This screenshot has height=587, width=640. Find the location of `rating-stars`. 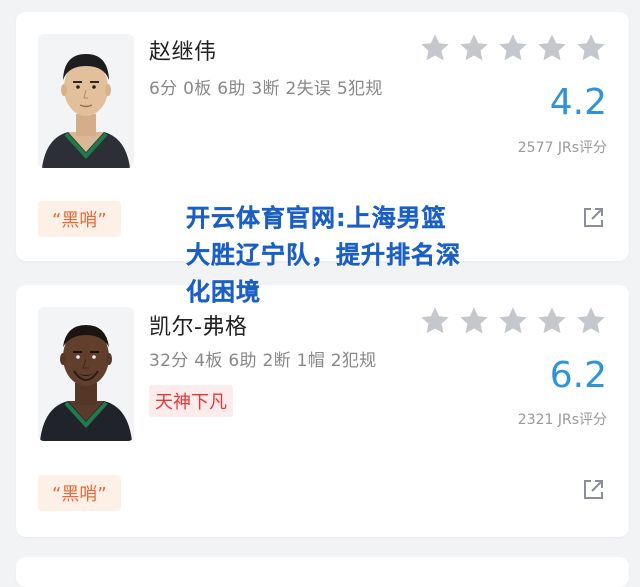

rating-stars is located at coordinates (513, 48).